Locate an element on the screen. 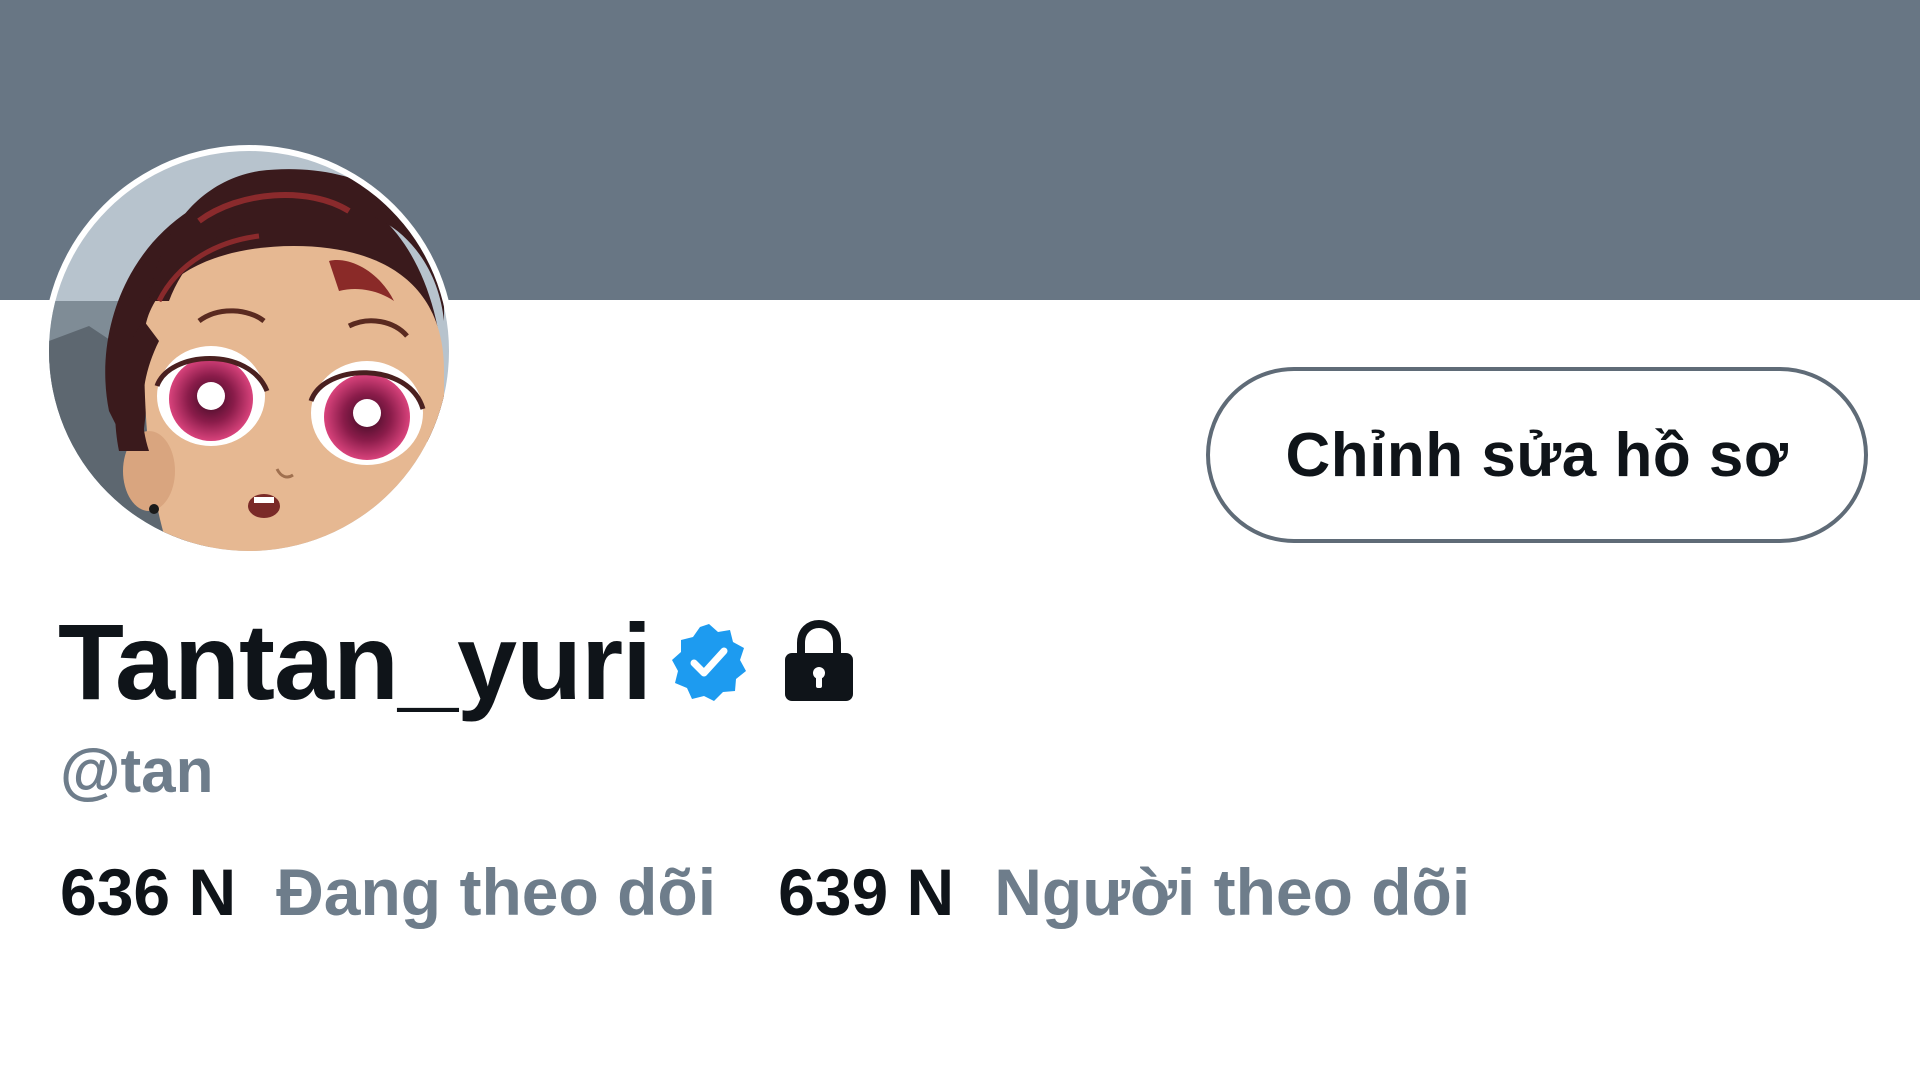 The image size is (1920, 1072). avatar is located at coordinates (249, 351).